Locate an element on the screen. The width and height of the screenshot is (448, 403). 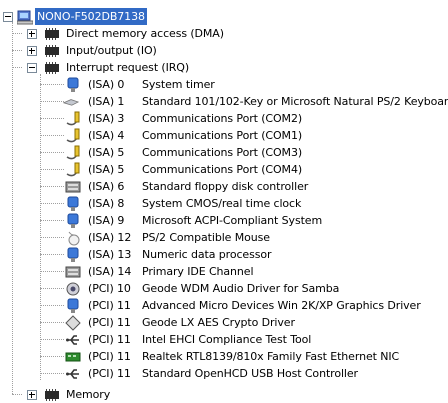
irq-item: (ISA) 12 PS/2 Compatible Mouse is located at coordinates (224, 237).